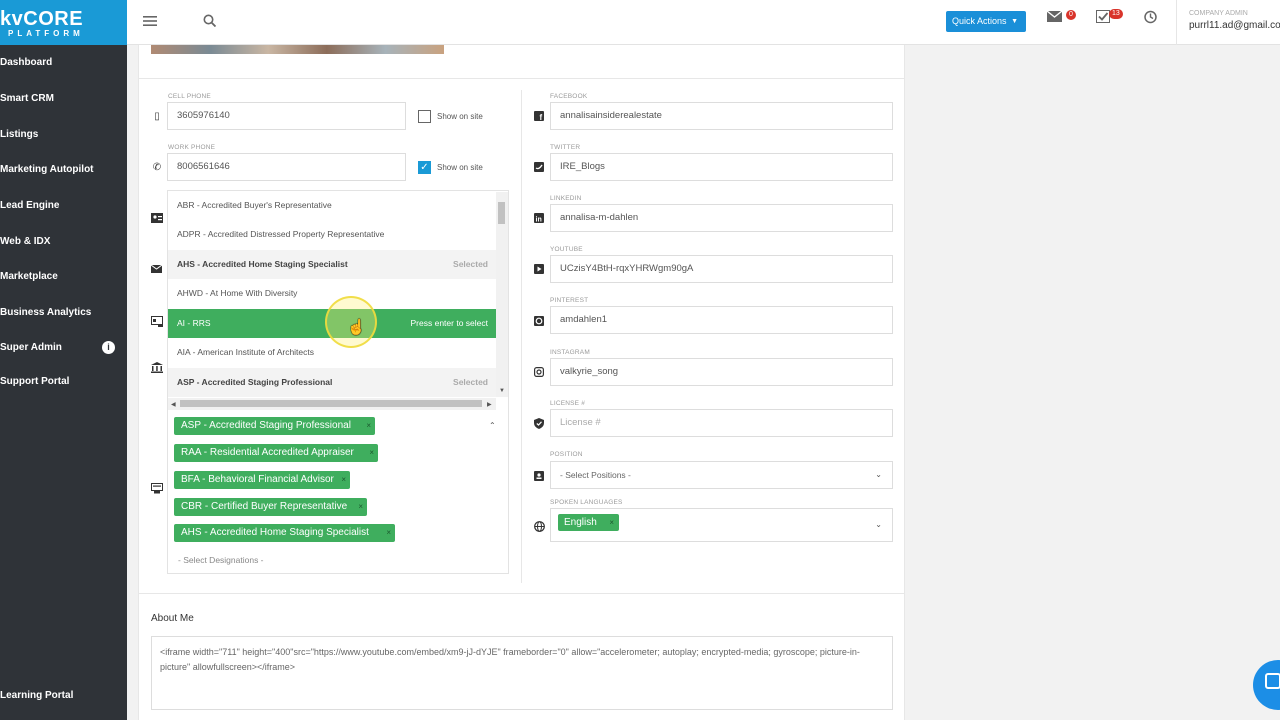 This screenshot has width=1280, height=720. I want to click on tag-label: RAA - Residential Accredited Appraiser, so click(267, 452).